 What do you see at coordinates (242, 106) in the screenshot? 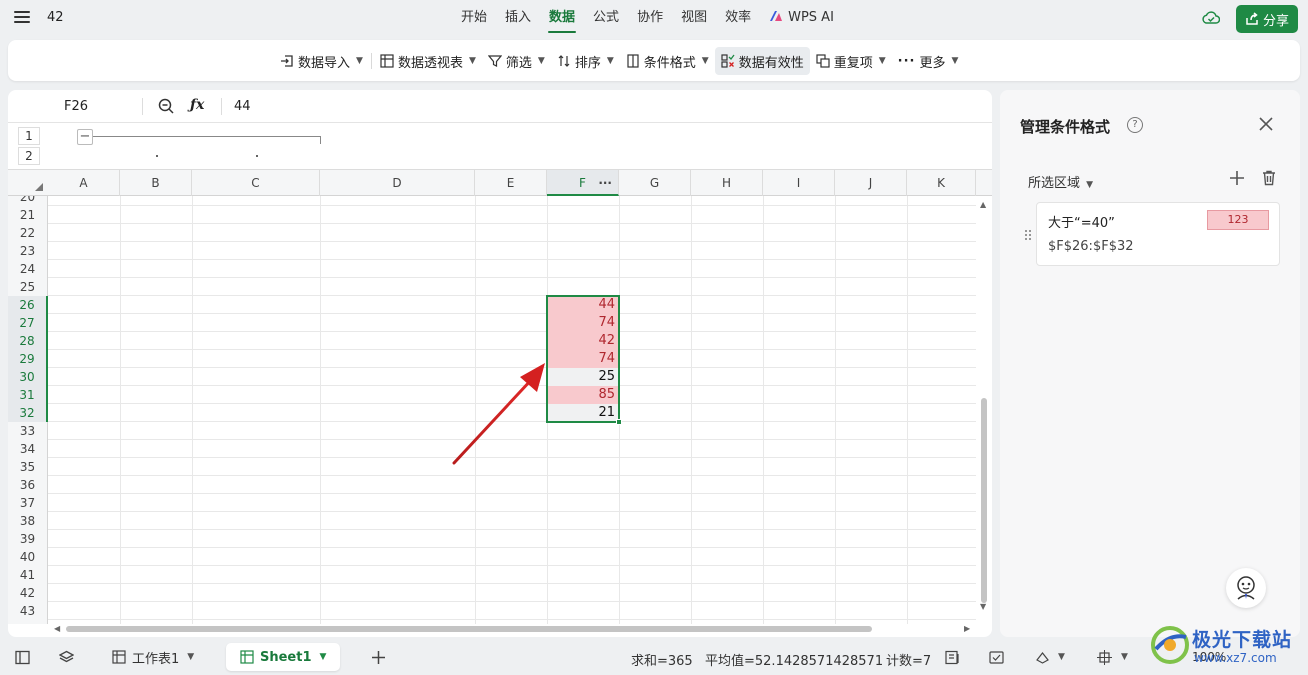
I see `formula-input: 44` at bounding box center [242, 106].